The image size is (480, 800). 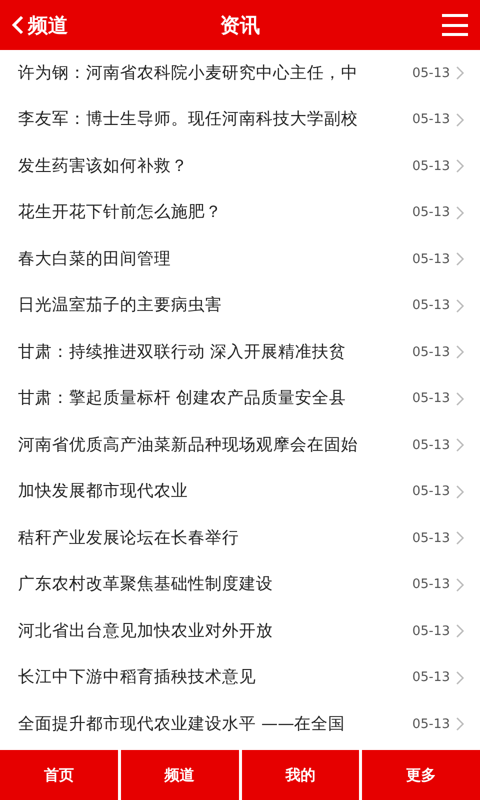 What do you see at coordinates (240, 259) in the screenshot?
I see `article-row: 春大白菜的田间管理 05-13` at bounding box center [240, 259].